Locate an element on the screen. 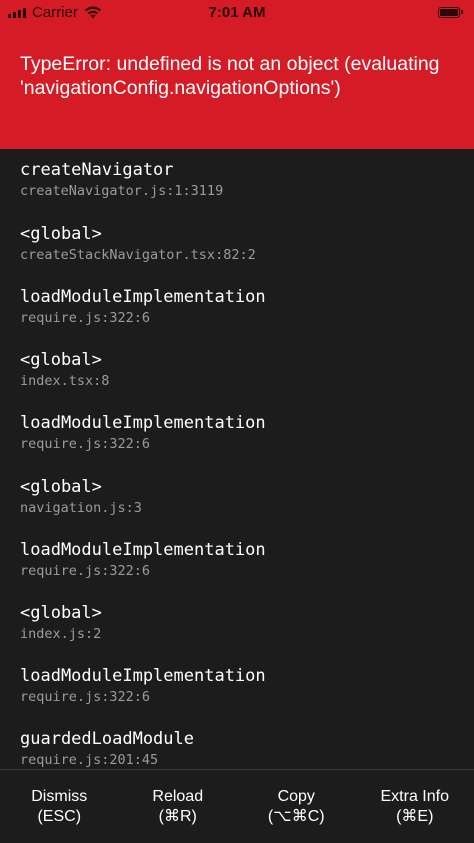 This screenshot has height=843, width=474. frame-method: createNavigator is located at coordinates (97, 170).